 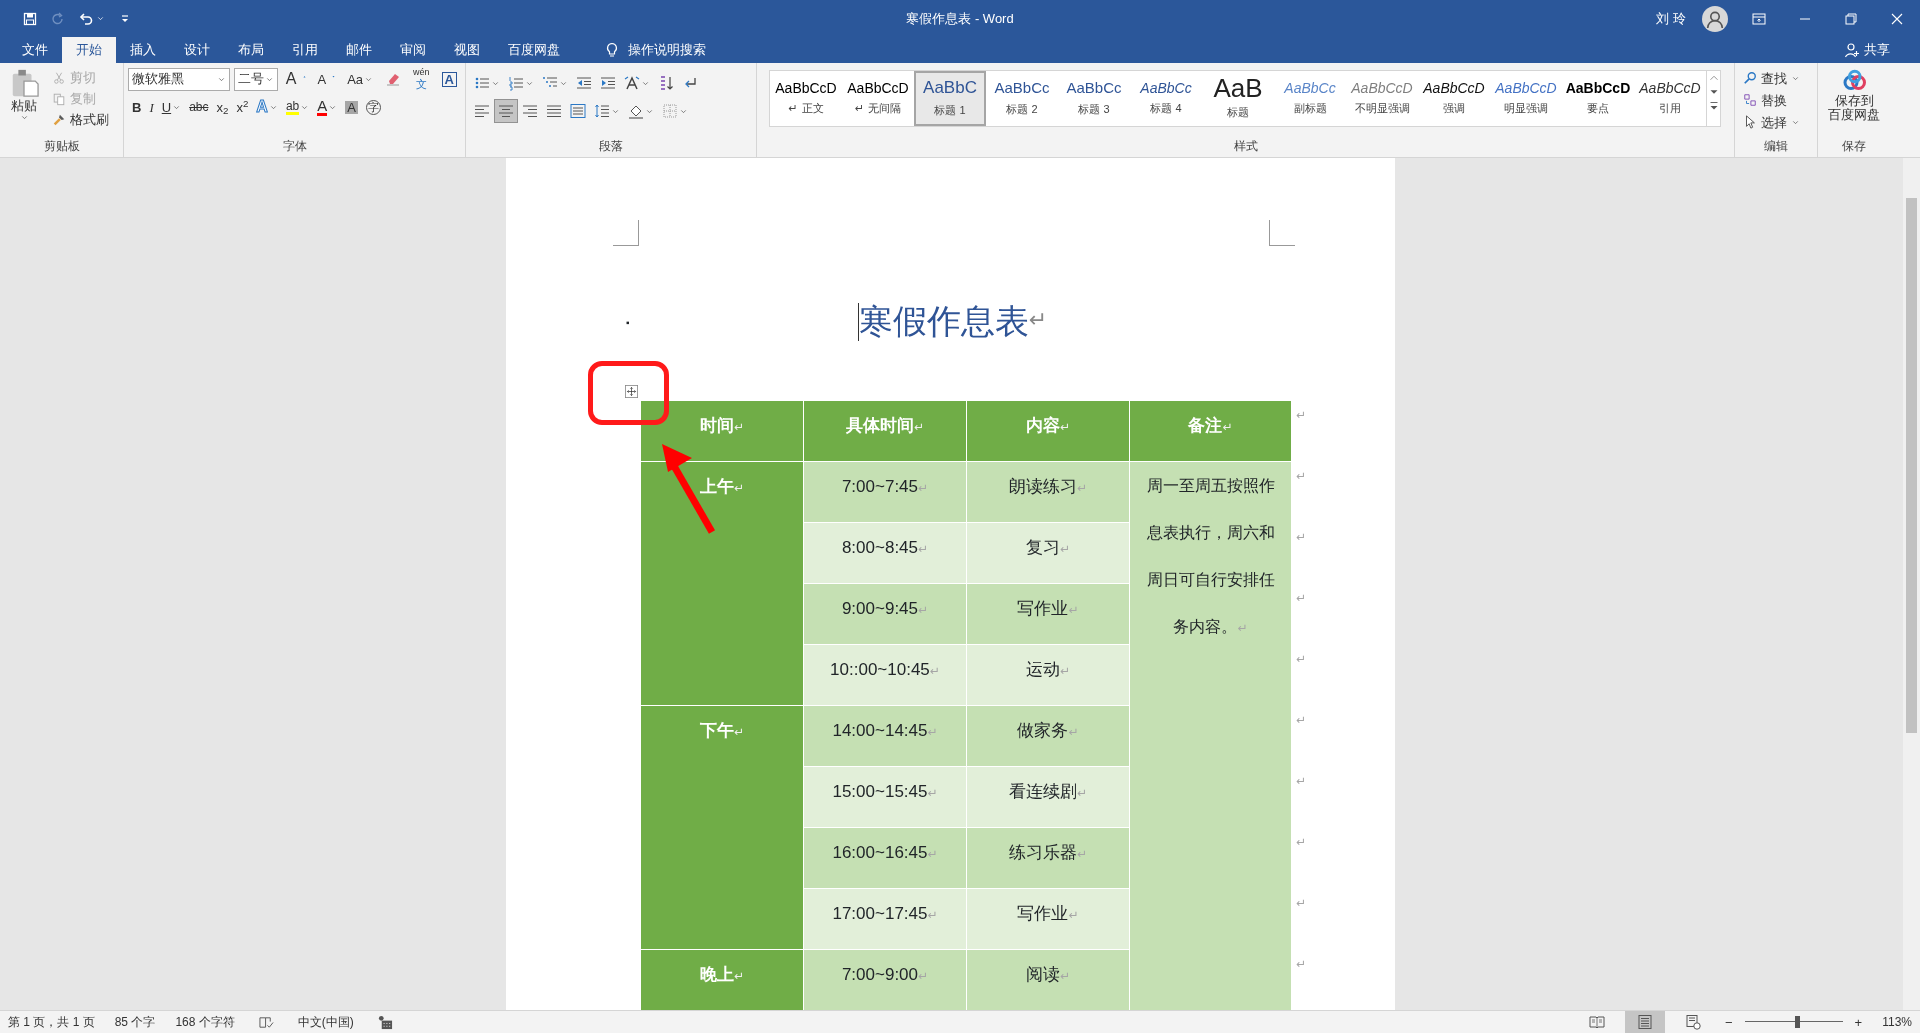 What do you see at coordinates (326, 79) in the screenshot?
I see `shrink-button: A` at bounding box center [326, 79].